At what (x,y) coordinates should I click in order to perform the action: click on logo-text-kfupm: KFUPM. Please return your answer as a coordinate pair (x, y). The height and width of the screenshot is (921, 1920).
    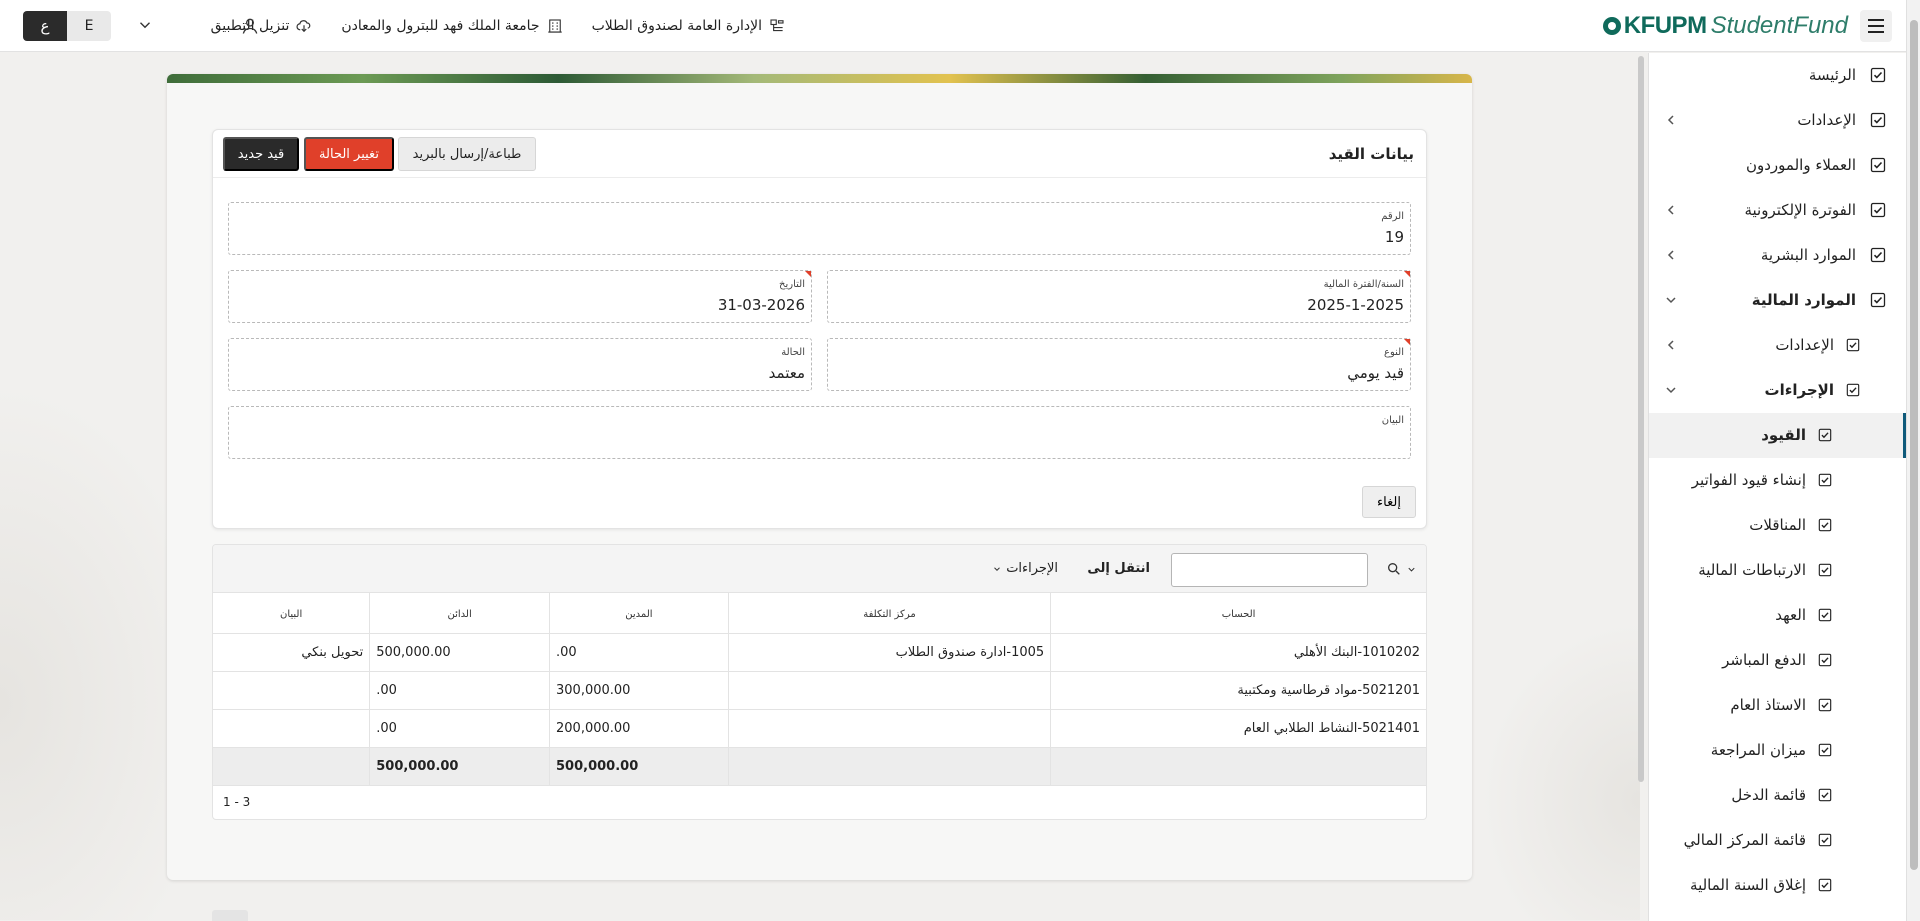
    Looking at the image, I should click on (1665, 25).